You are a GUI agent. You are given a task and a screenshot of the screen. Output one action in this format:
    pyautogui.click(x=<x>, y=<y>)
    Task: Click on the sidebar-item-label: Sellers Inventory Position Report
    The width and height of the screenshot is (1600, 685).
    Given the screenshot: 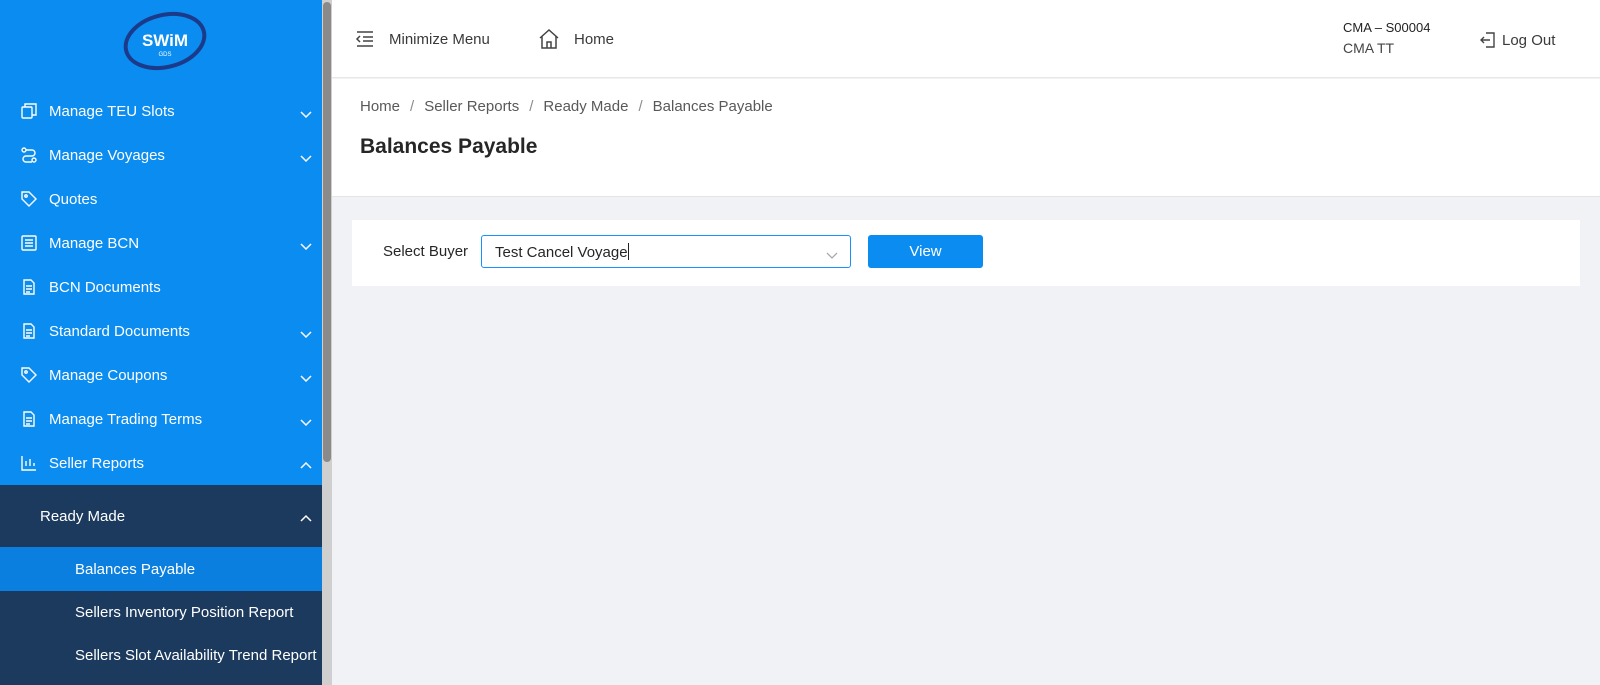 What is the action you would take?
    pyautogui.click(x=184, y=612)
    